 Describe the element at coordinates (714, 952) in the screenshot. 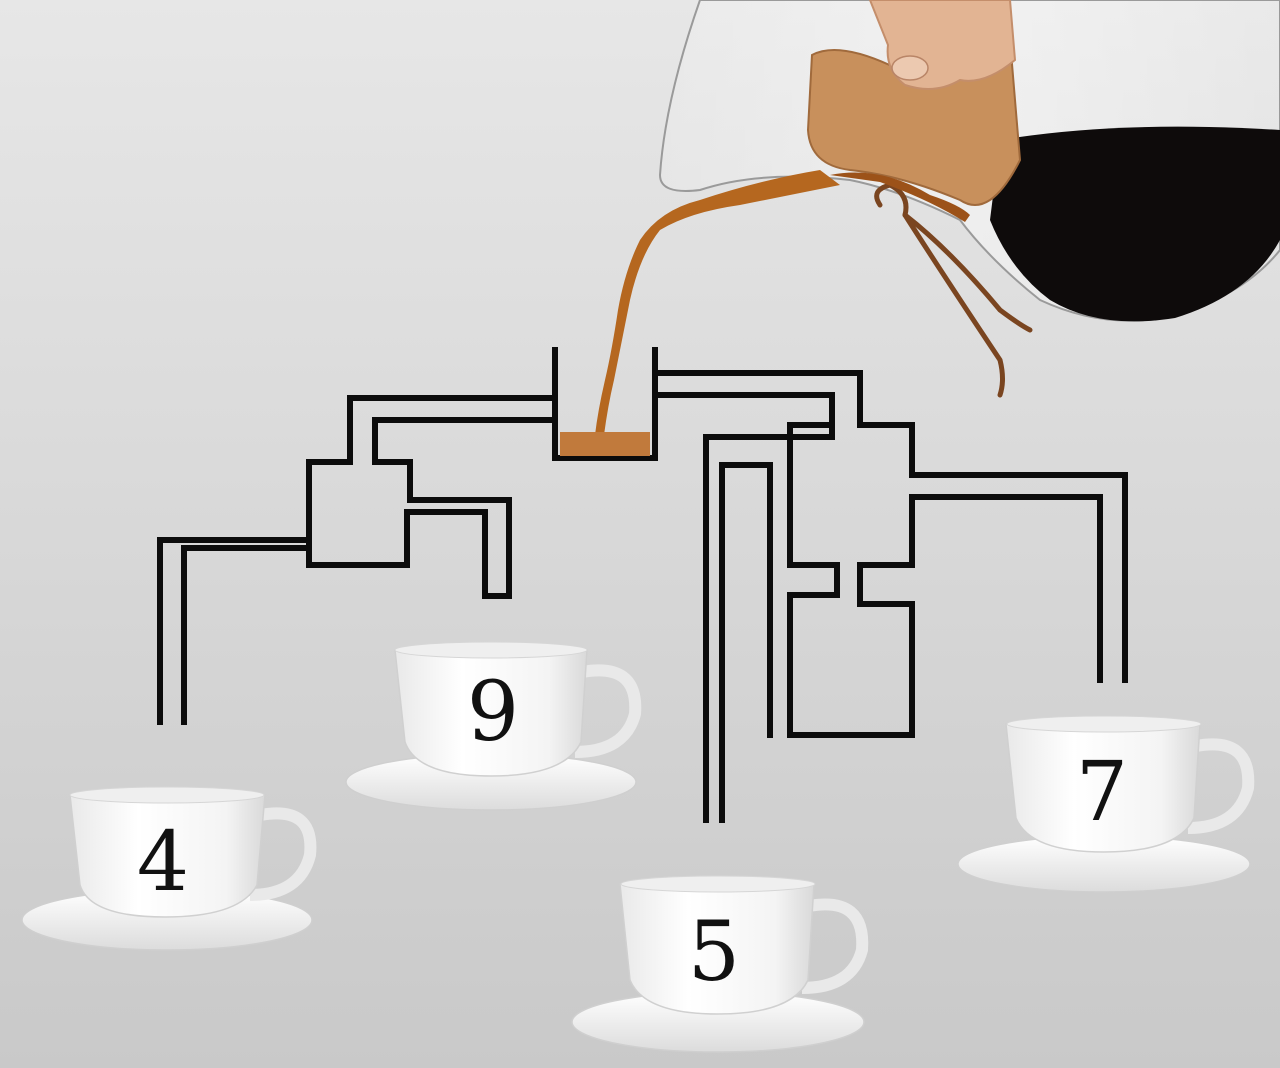

I see `cup-number: 5` at that location.